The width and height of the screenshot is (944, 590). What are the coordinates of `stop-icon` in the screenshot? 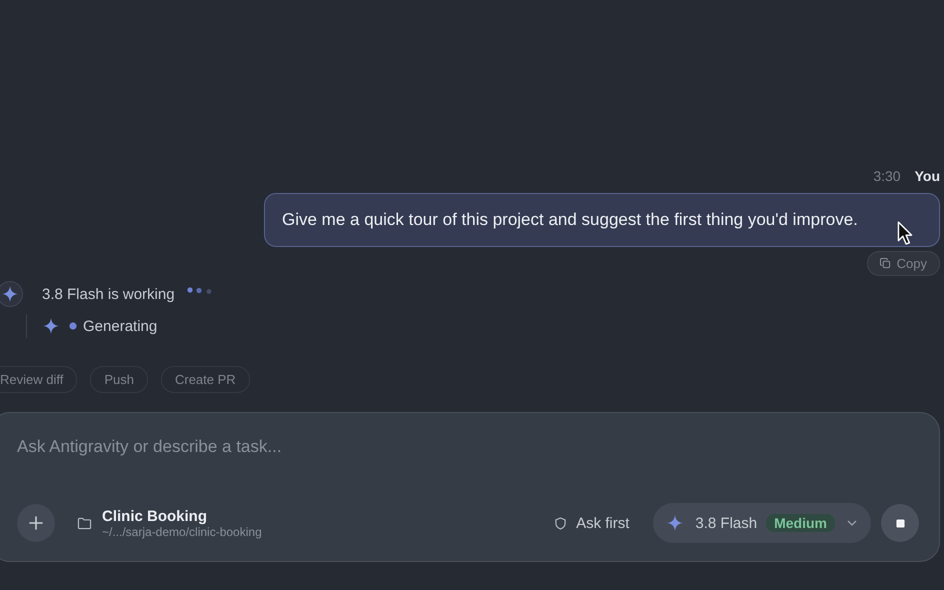 It's located at (900, 523).